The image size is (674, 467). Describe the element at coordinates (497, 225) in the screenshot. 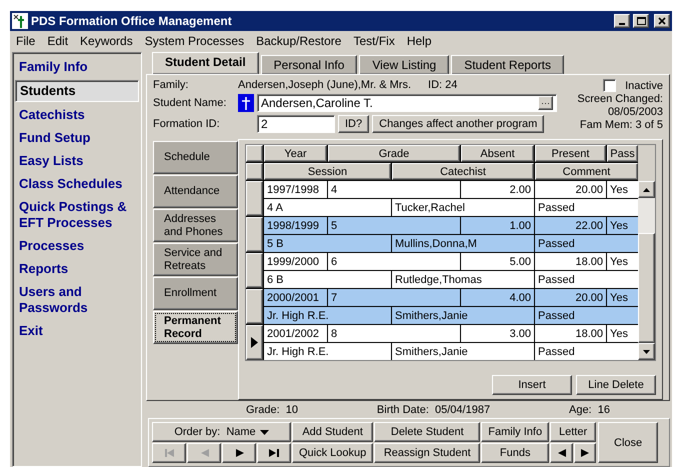

I see `table-cell: 1.00` at that location.